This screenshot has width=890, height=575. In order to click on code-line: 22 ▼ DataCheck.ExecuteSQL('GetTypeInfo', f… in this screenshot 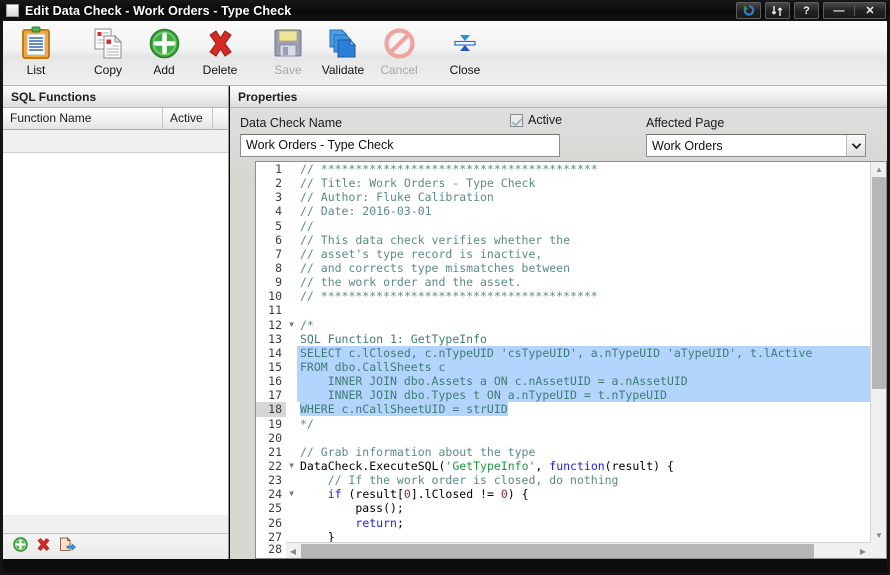, I will do `click(563, 466)`.